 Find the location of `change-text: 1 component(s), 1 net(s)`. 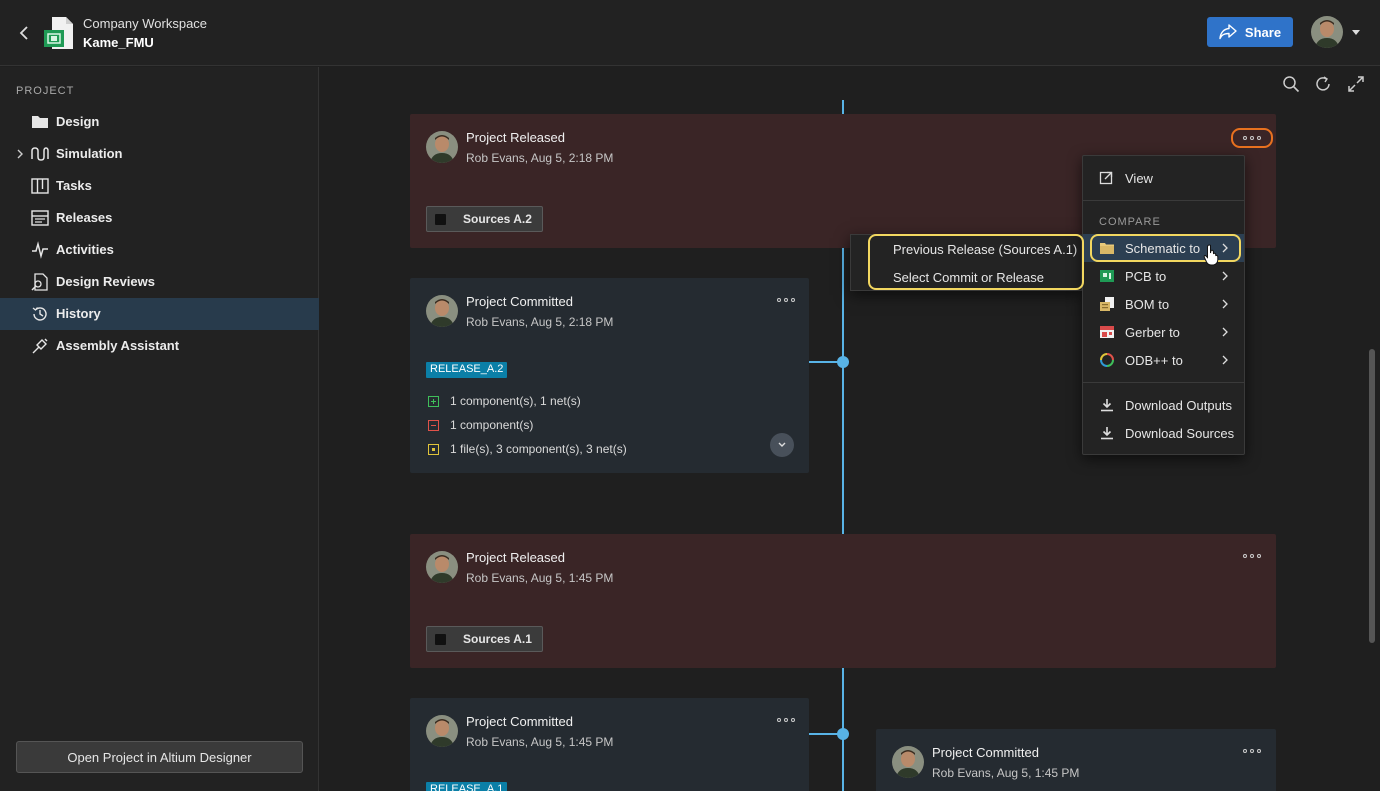

change-text: 1 component(s), 1 net(s) is located at coordinates (515, 401).